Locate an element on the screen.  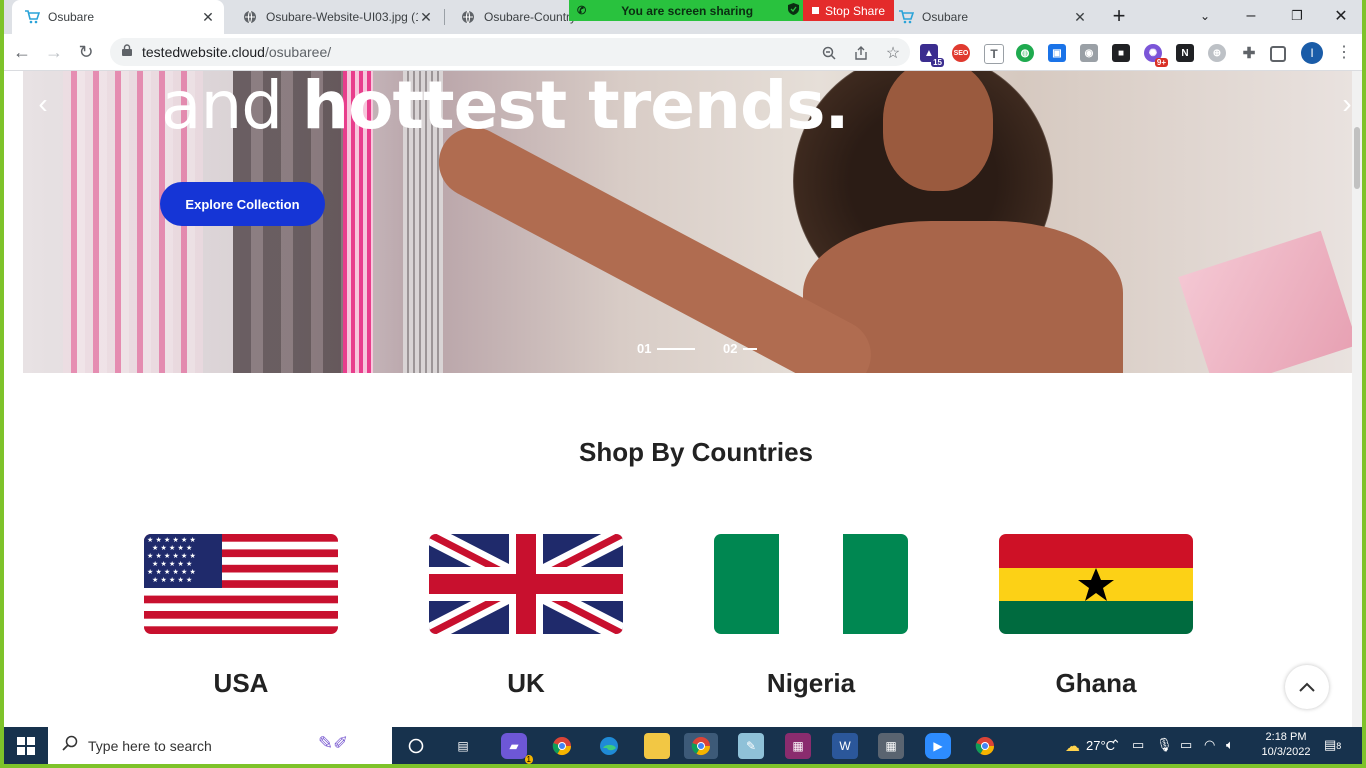
task-view-icon: ▤ is located at coordinates (463, 746).